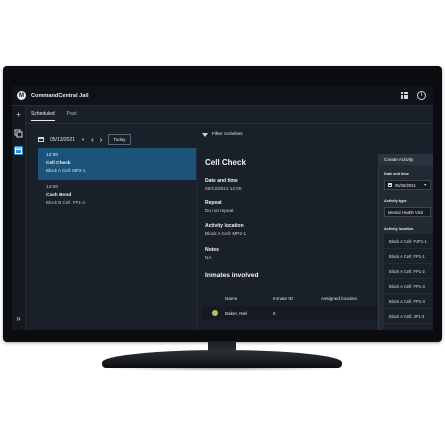  What do you see at coordinates (18, 150) in the screenshot?
I see `schedule-icon` at bounding box center [18, 150].